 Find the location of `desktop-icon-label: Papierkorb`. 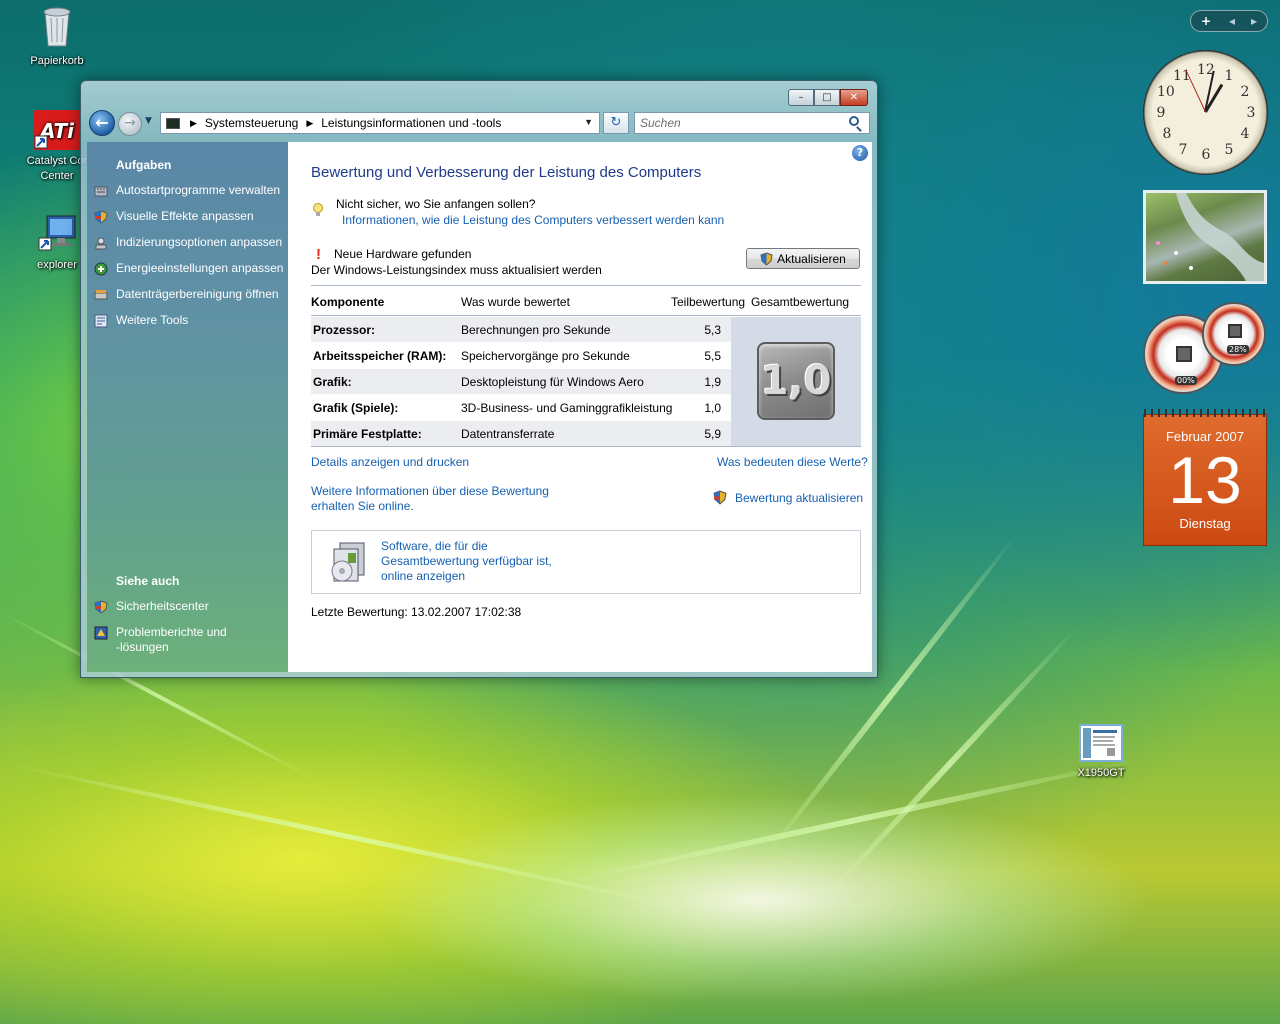

desktop-icon-label: Papierkorb is located at coordinates (57, 61).